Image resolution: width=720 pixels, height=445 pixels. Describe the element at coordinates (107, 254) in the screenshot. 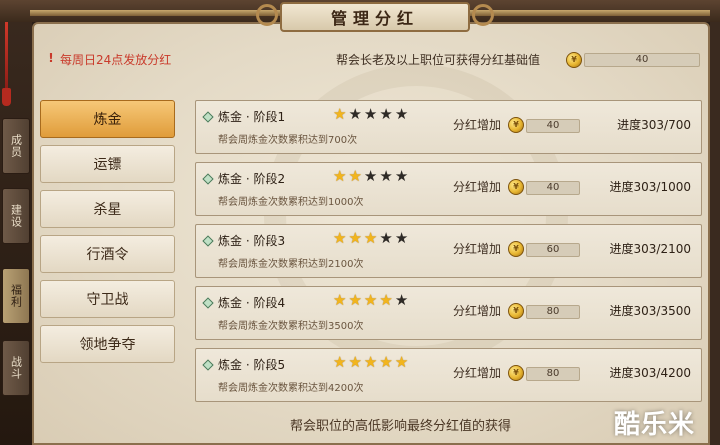

I see `category-drinking-game: 行酒令` at that location.